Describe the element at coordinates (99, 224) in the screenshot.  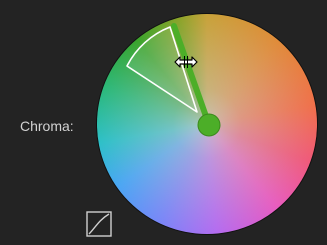
I see `curve-toggle-icon` at that location.